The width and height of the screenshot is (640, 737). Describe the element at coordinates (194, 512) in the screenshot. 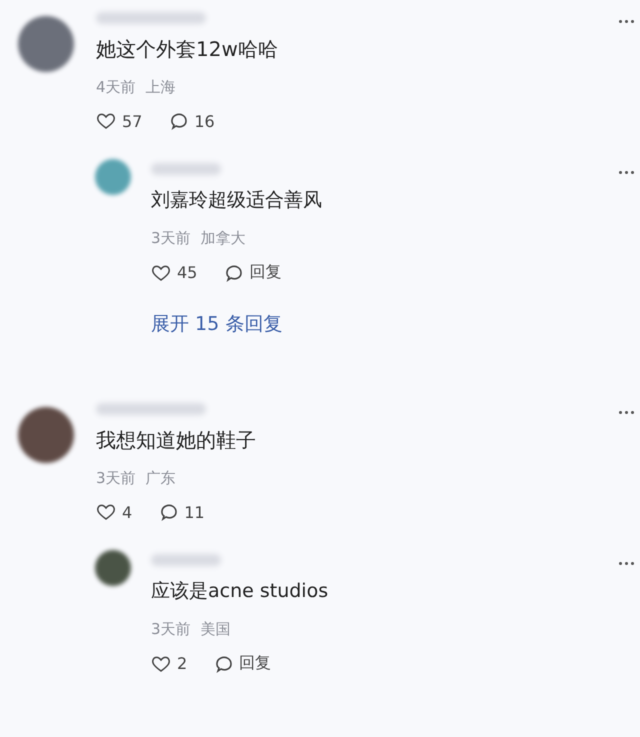

I see `reply-label: 11` at that location.